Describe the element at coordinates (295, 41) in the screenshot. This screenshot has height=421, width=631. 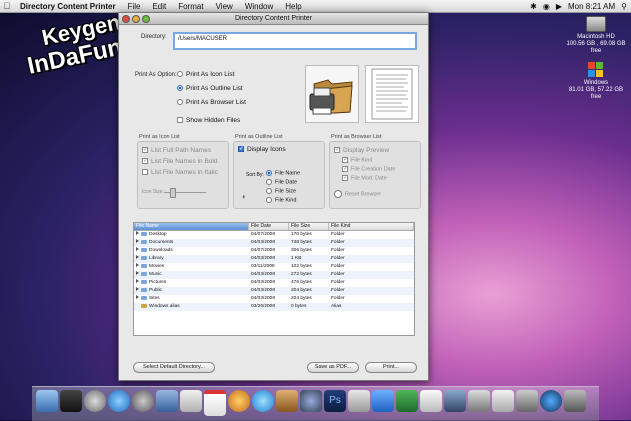
I see `directory-field: /Users/MACUSER` at that location.